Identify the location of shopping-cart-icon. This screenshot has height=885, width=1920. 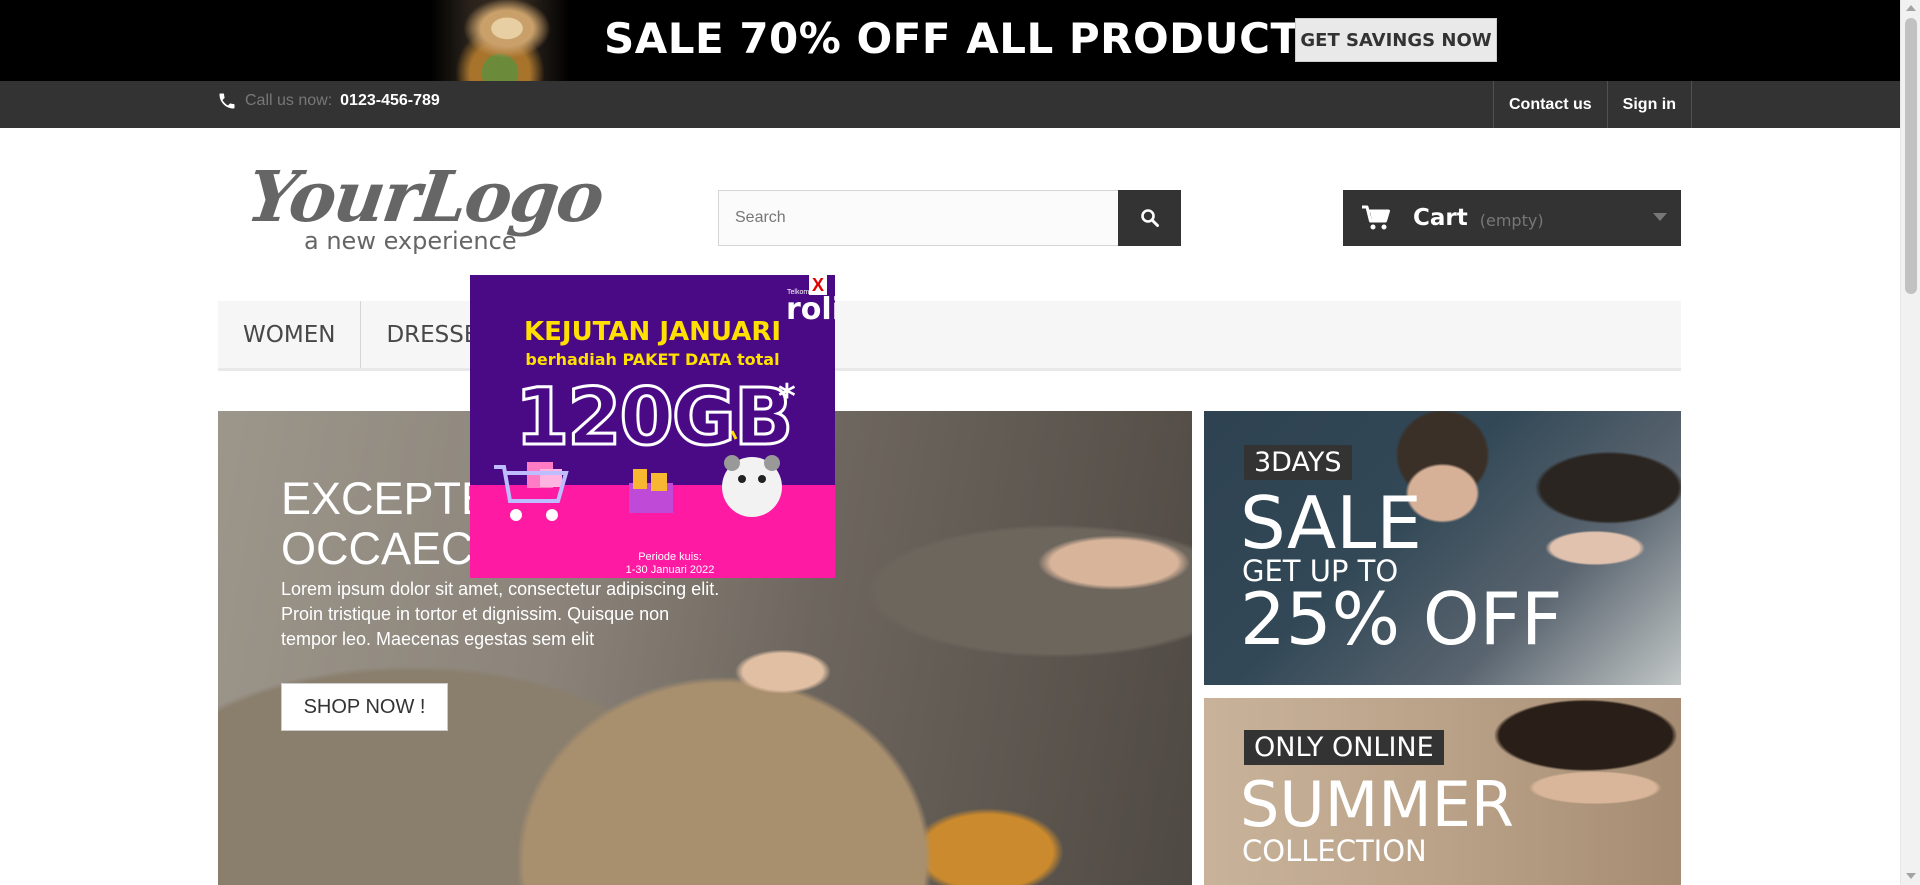
(531, 491).